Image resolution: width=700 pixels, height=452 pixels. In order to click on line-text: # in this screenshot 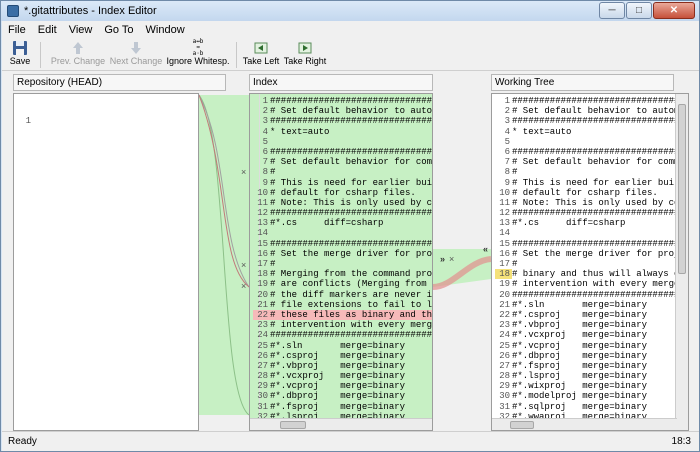, I will do `click(515, 172)`.